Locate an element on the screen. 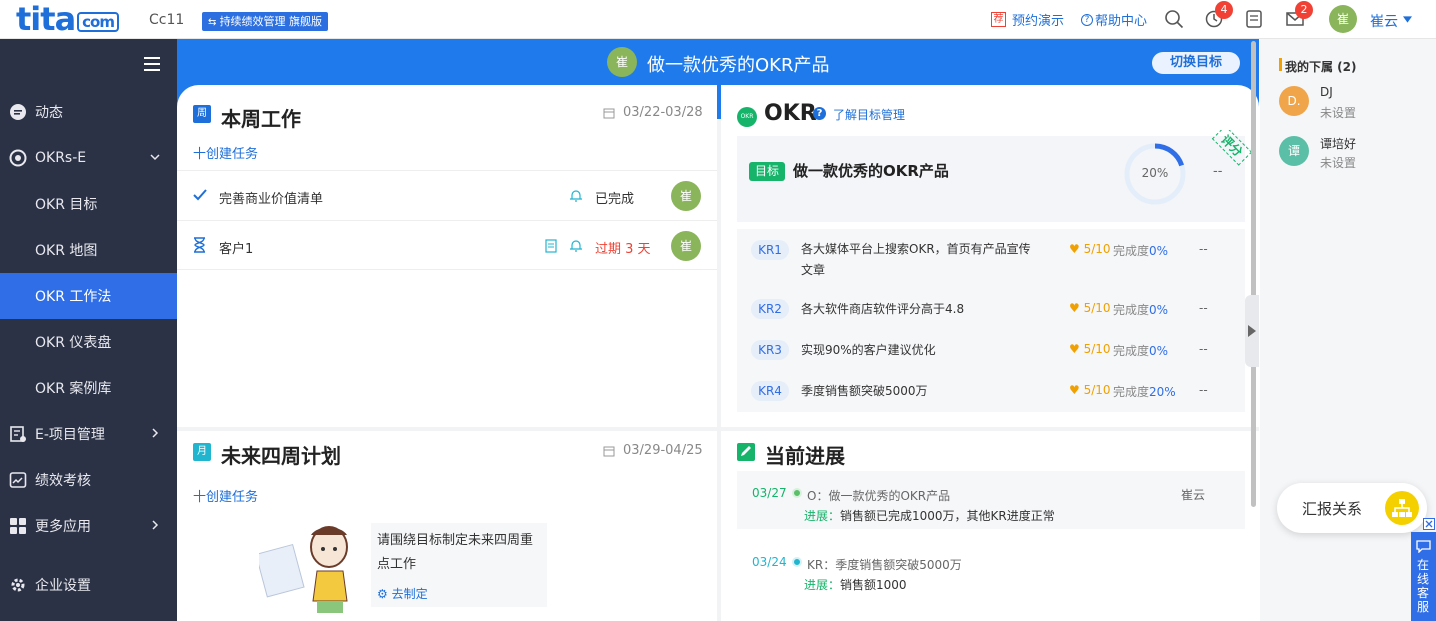  sidebar-item-okr-map: OKR 地图 is located at coordinates (88, 250).